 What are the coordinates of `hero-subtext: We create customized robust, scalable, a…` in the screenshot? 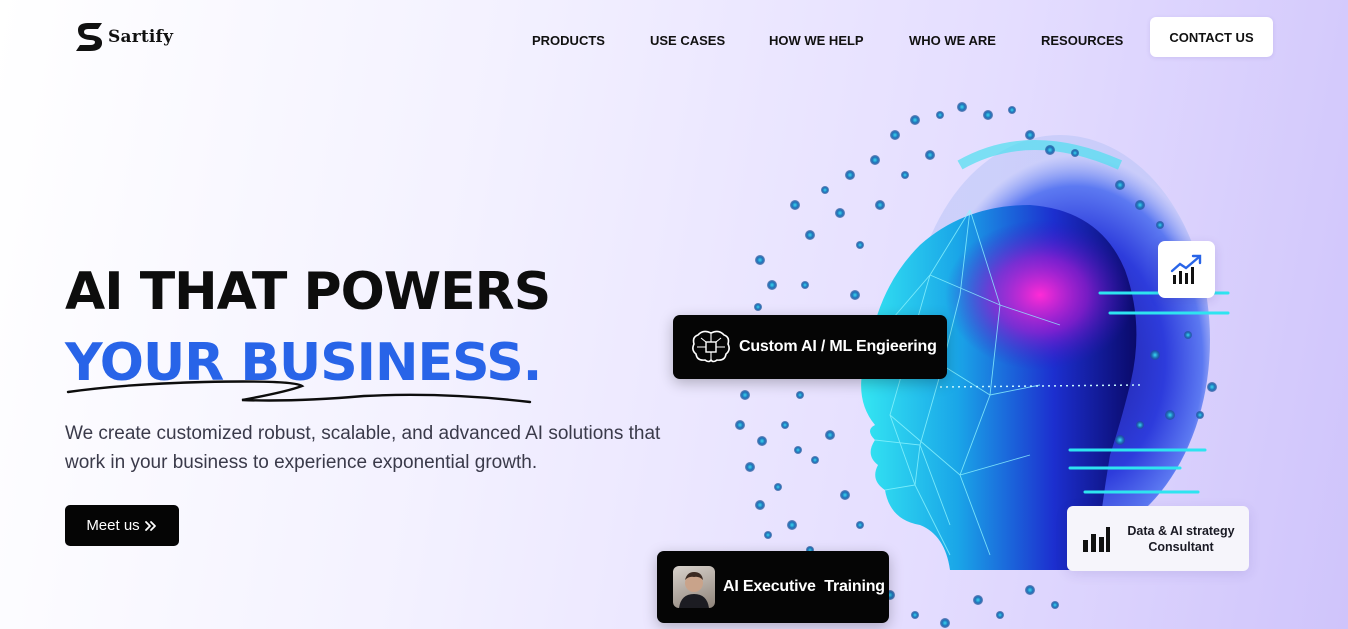 It's located at (363, 448).